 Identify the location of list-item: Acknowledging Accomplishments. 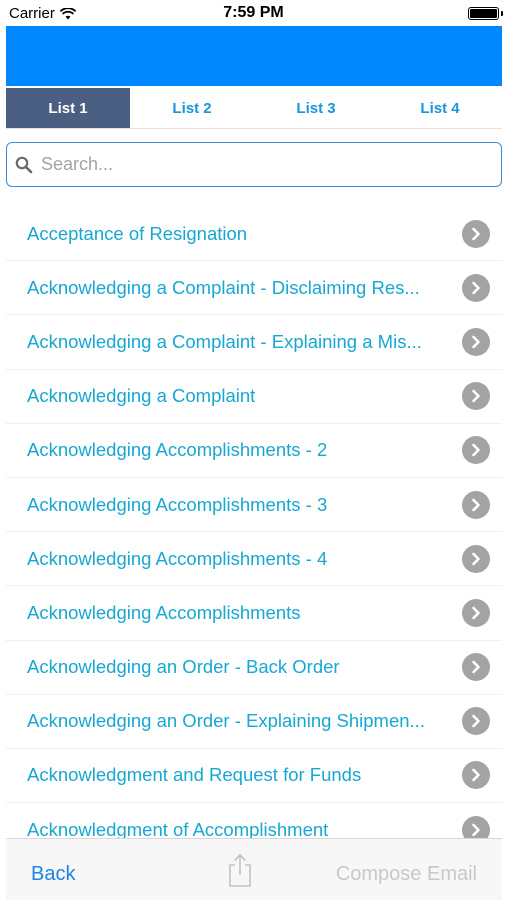
(254, 613).